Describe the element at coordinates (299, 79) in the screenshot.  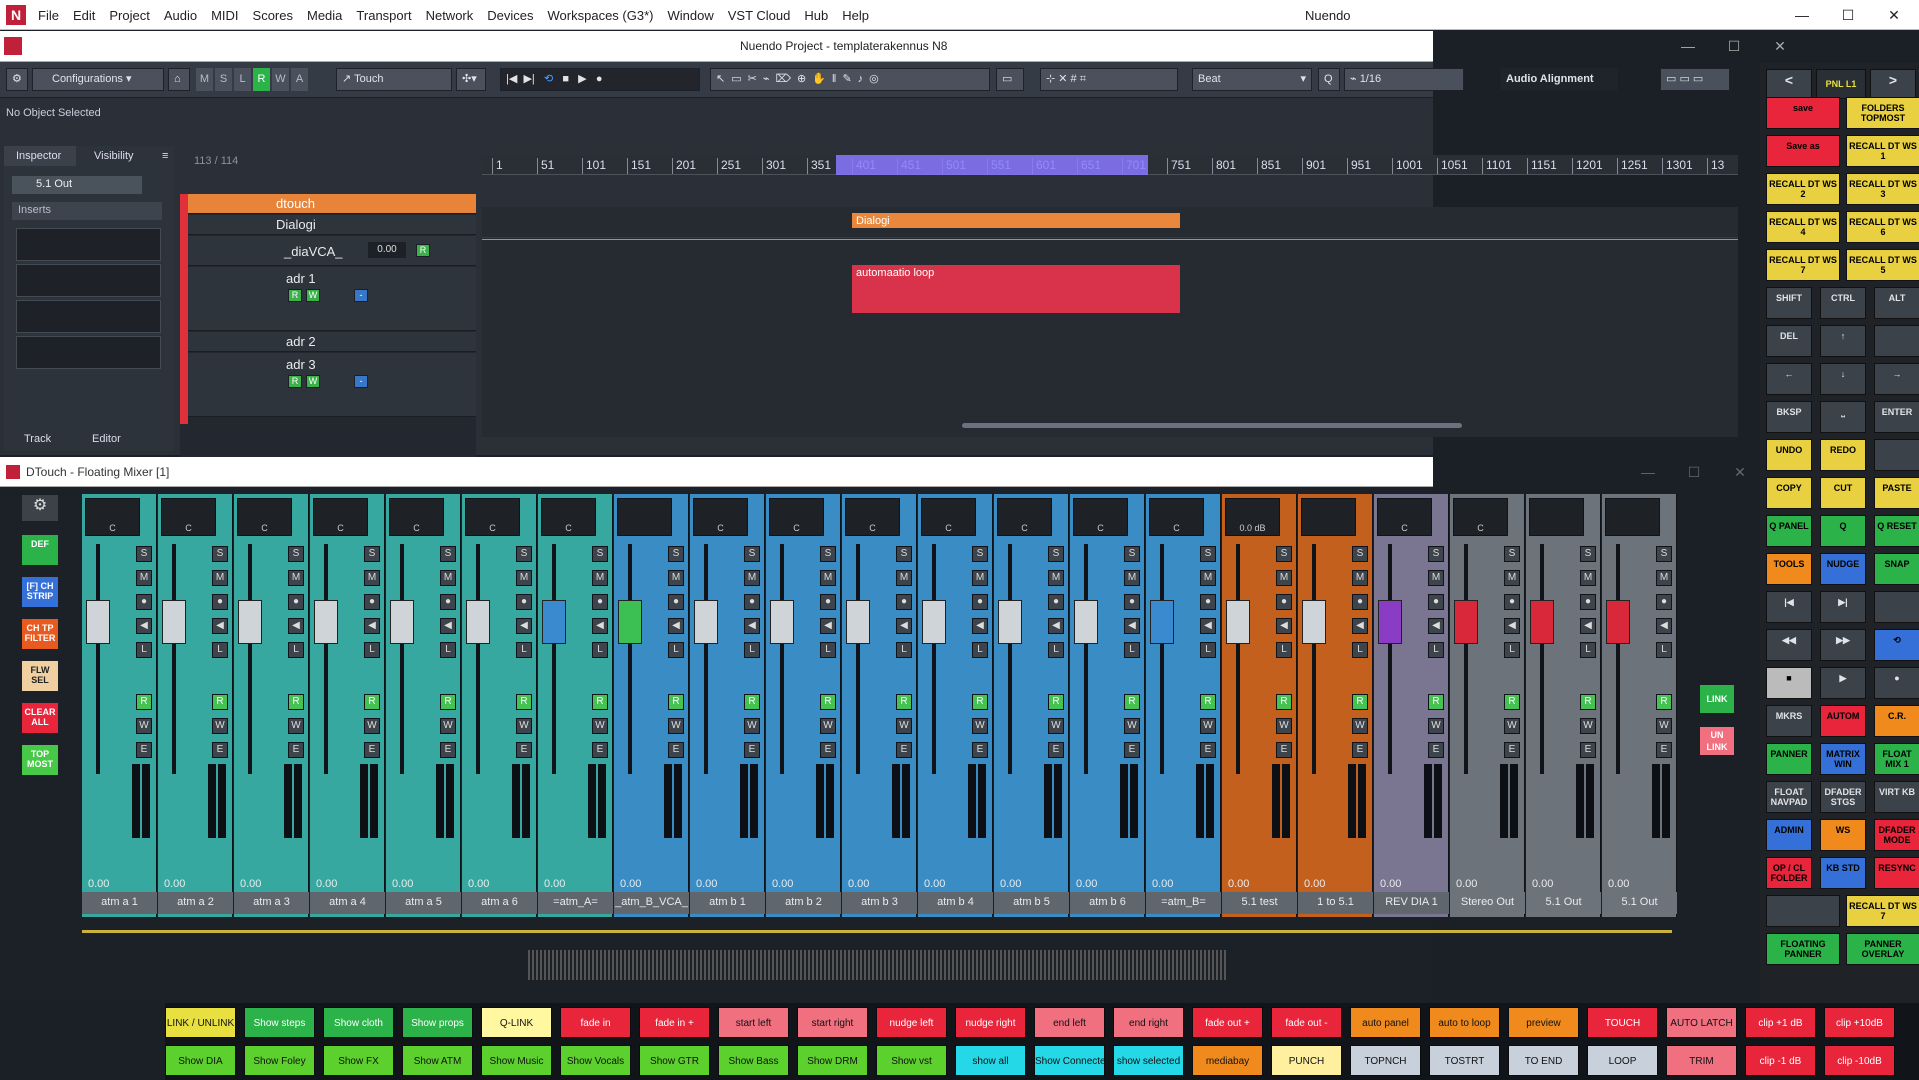
I see `mode-button-a: A` at that location.